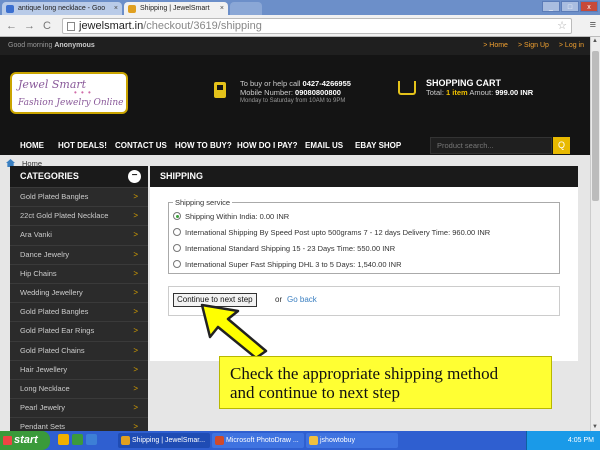 This screenshot has width=600, height=450. What do you see at coordinates (71, 103) in the screenshot?
I see `logo-line-2: Fashion Jewelry Online` at bounding box center [71, 103].